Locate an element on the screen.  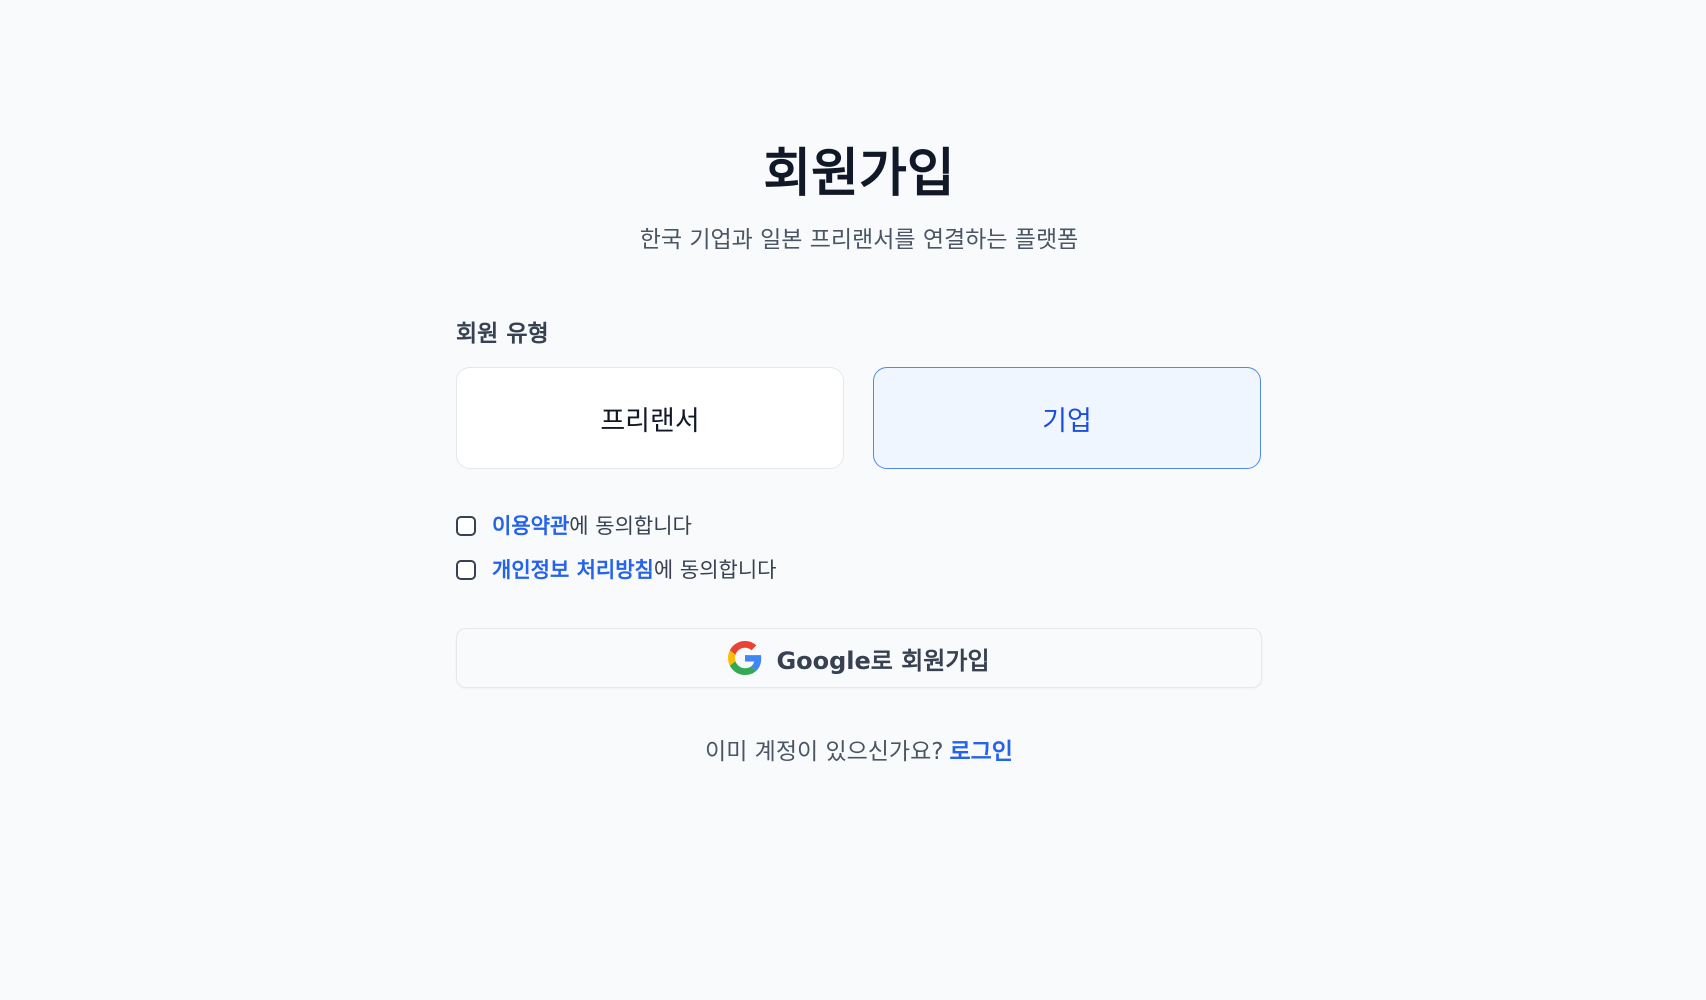
google-icon is located at coordinates (745, 658).